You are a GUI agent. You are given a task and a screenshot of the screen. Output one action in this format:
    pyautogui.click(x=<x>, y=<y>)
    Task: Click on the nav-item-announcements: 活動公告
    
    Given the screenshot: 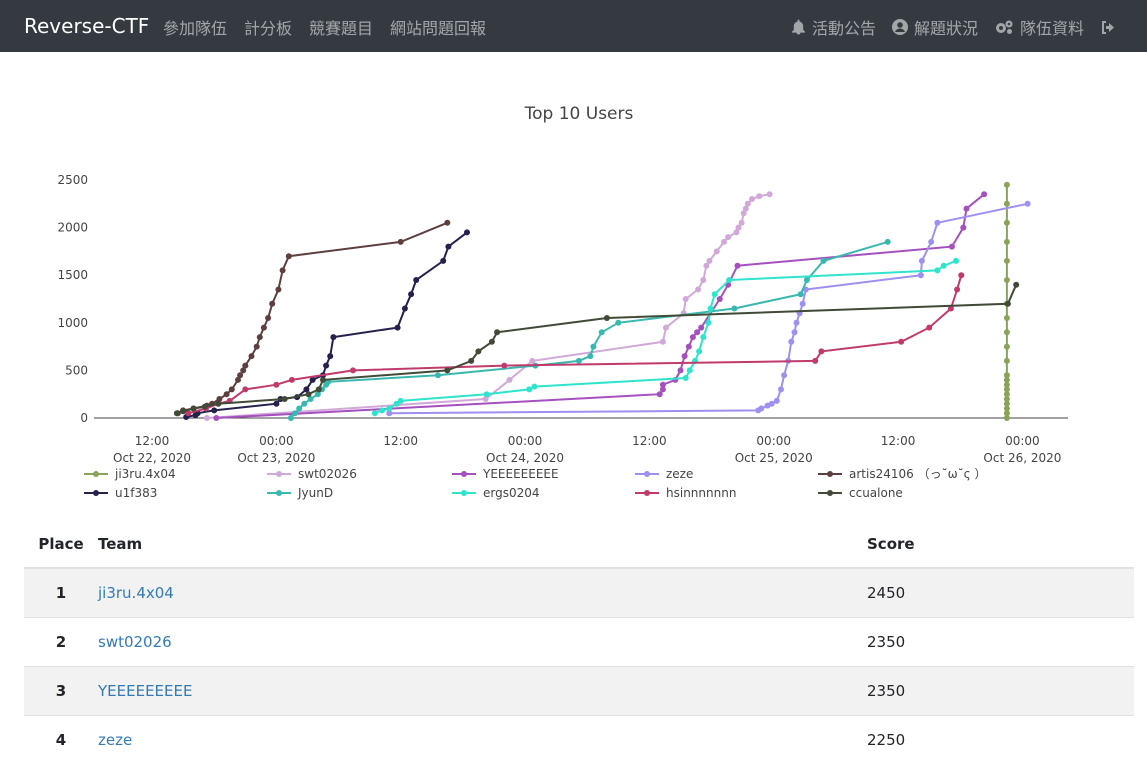 What is the action you would take?
    pyautogui.click(x=833, y=27)
    